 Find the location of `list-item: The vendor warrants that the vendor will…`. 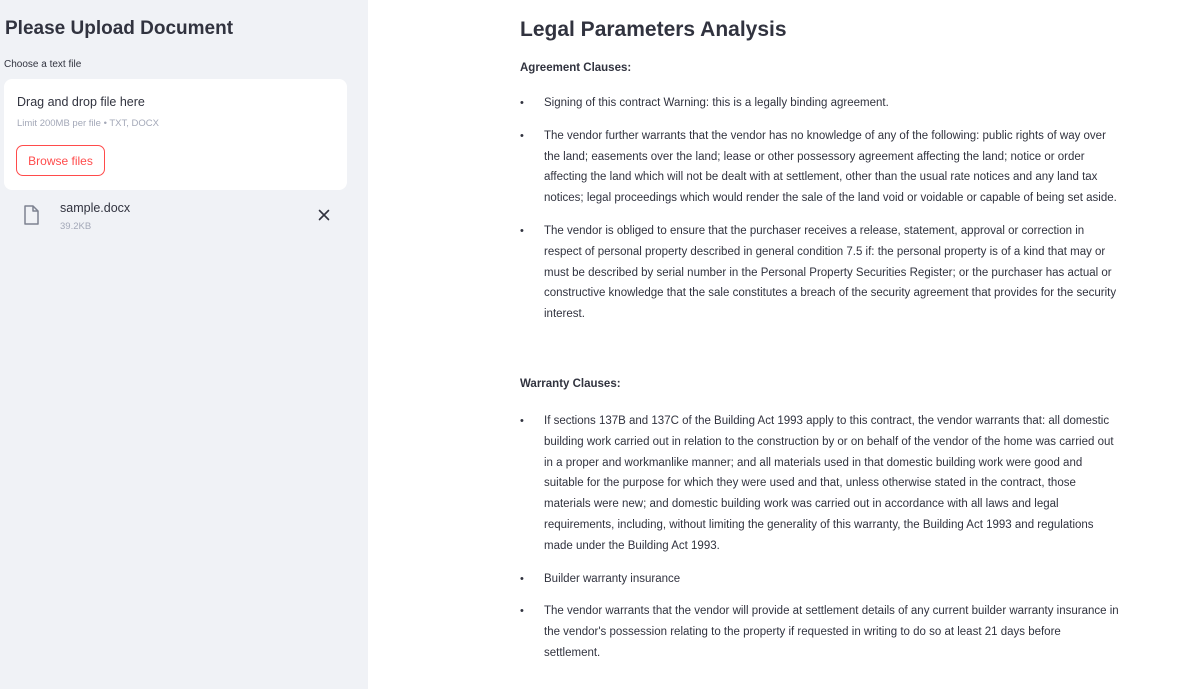

list-item: The vendor warrants that the vendor will… is located at coordinates (820, 632).